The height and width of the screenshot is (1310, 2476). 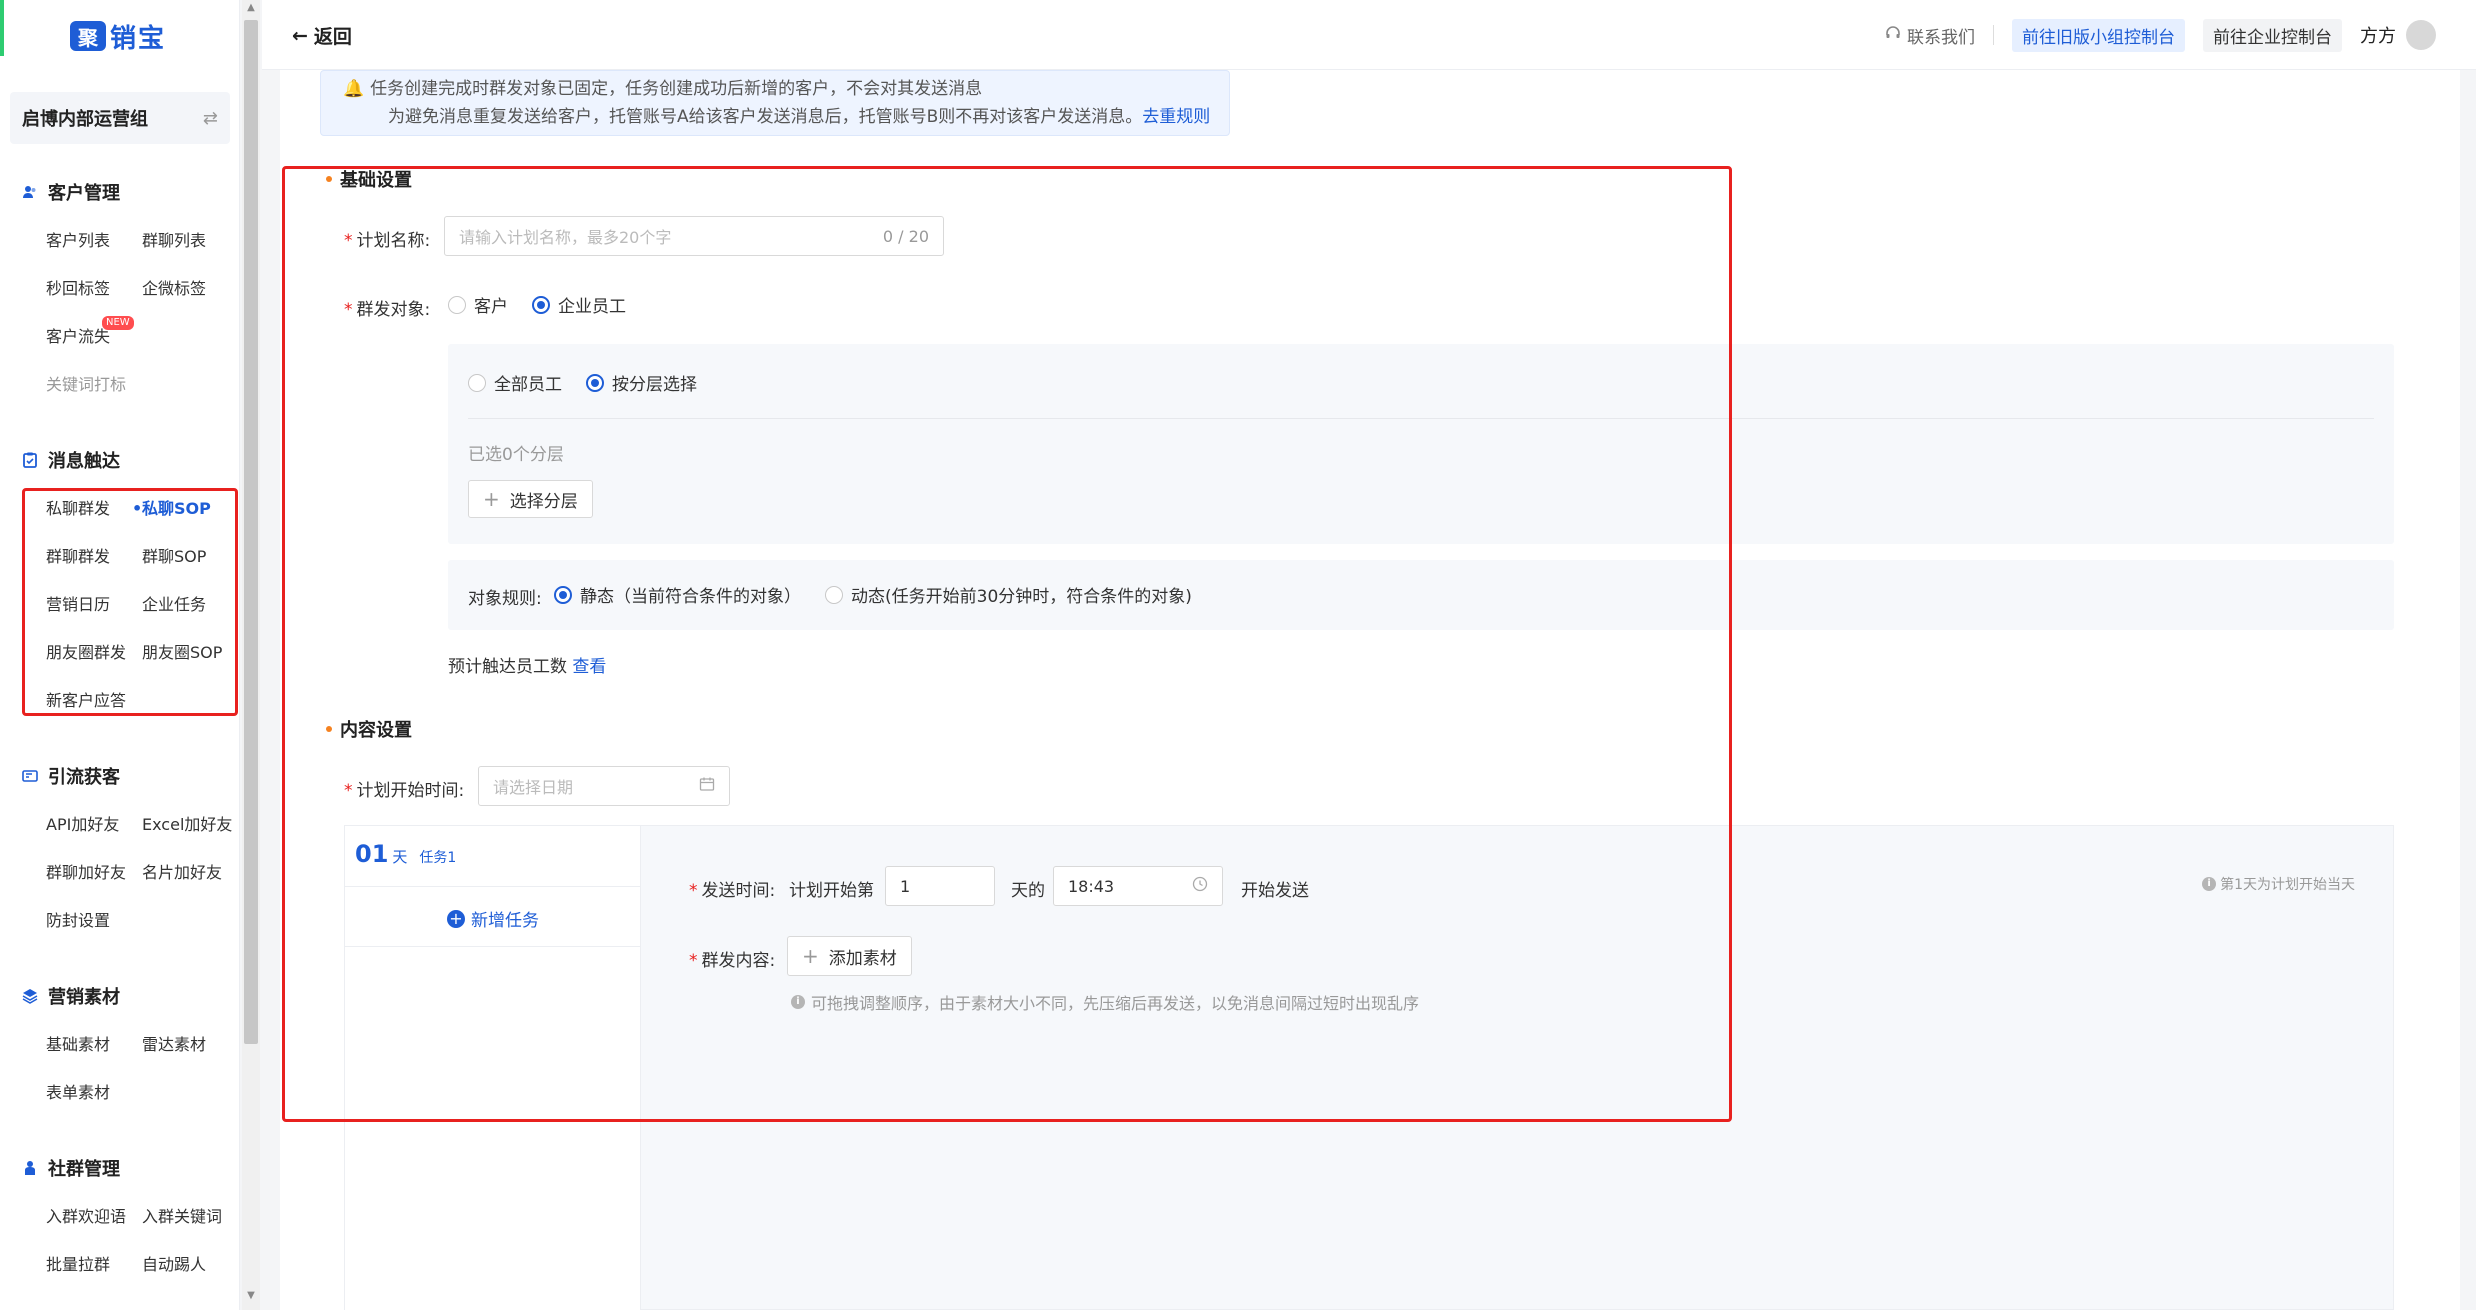 I want to click on add-material-button: + 添加素材, so click(x=849, y=956).